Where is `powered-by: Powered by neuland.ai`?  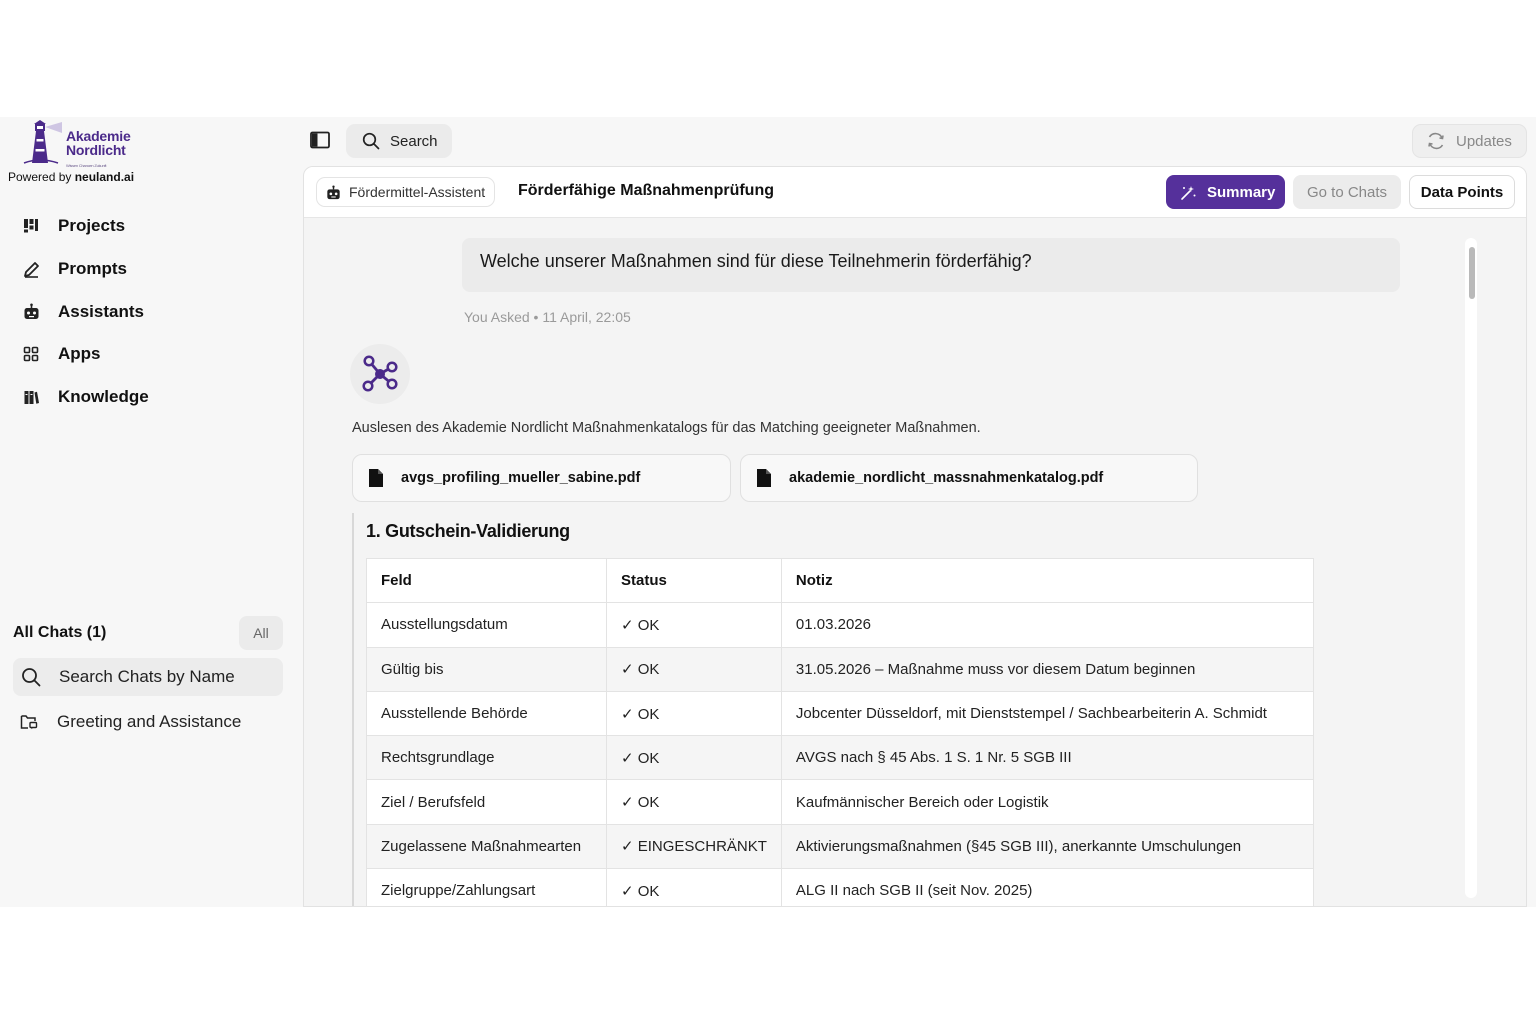 powered-by: Powered by neuland.ai is located at coordinates (71, 177).